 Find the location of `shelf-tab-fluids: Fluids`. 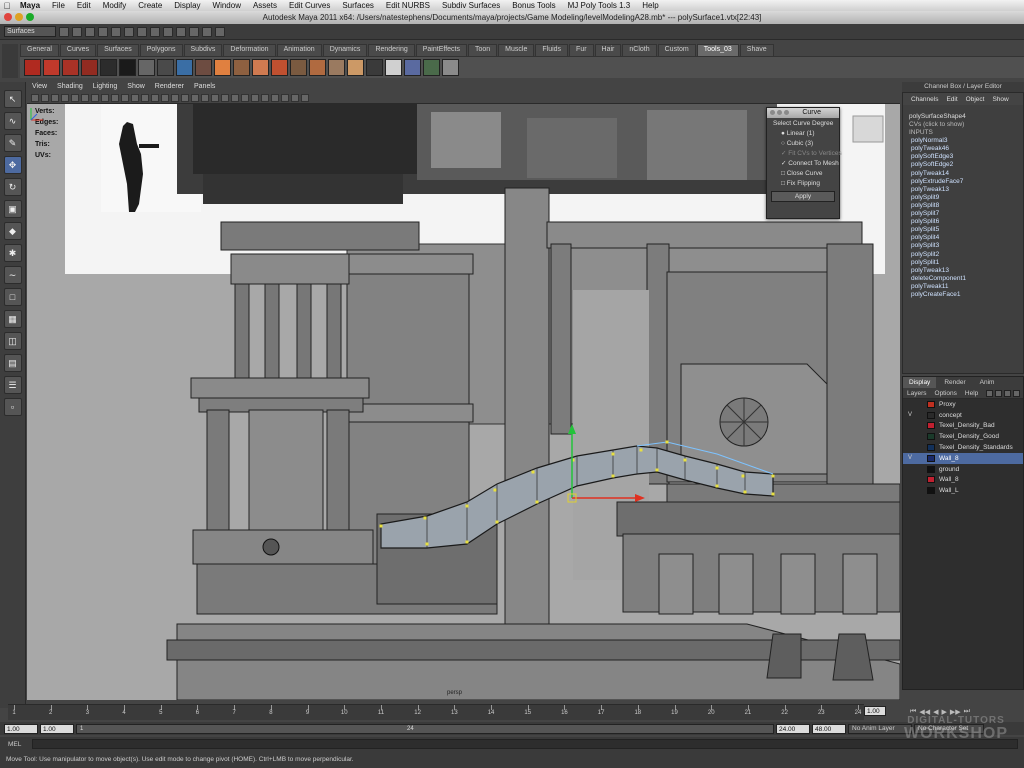

shelf-tab-fluids: Fluids is located at coordinates (552, 50).